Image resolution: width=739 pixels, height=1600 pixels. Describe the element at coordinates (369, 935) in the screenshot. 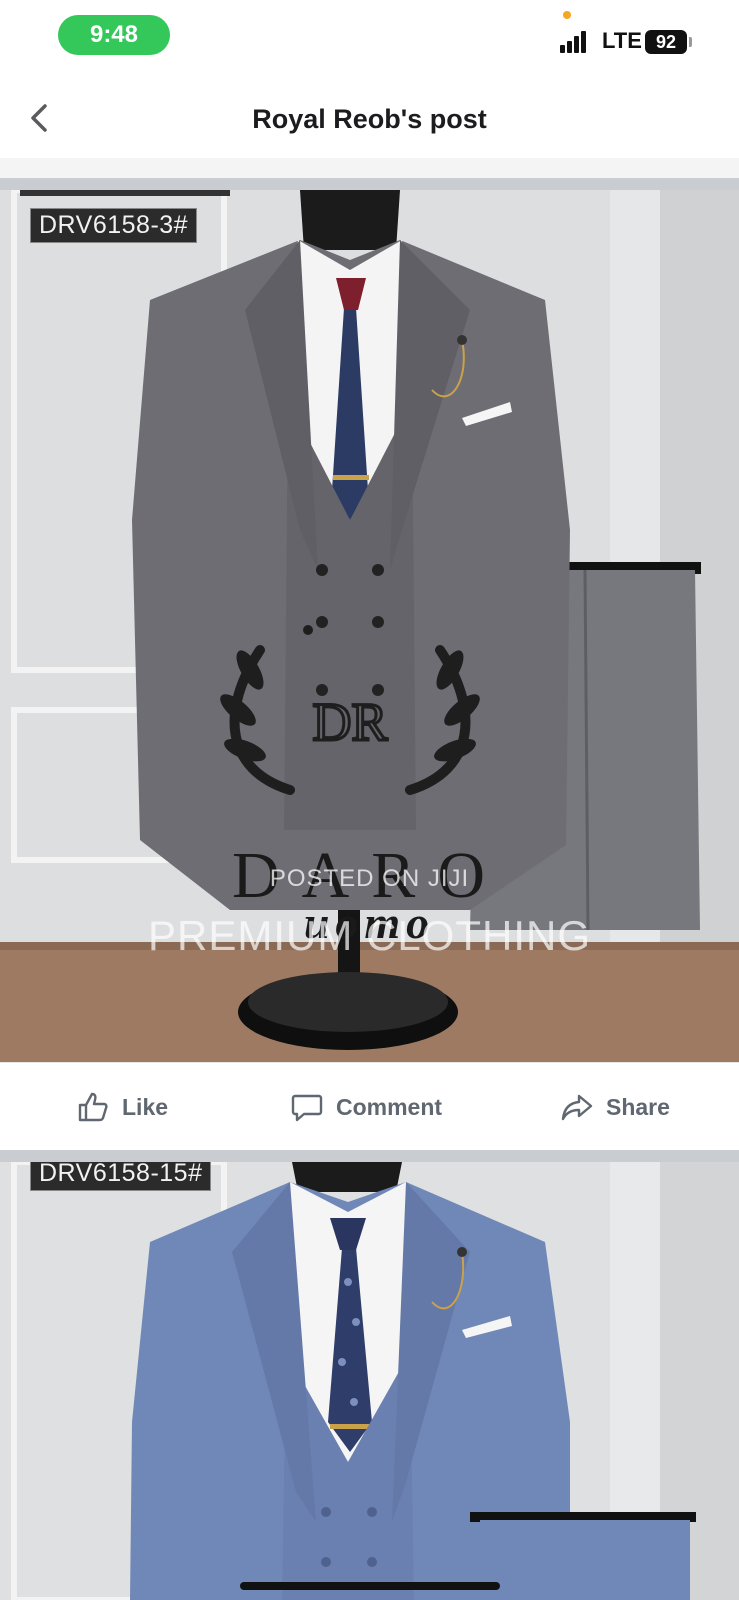

I see `watermark-premium: PREMIUM CLOTHING` at that location.